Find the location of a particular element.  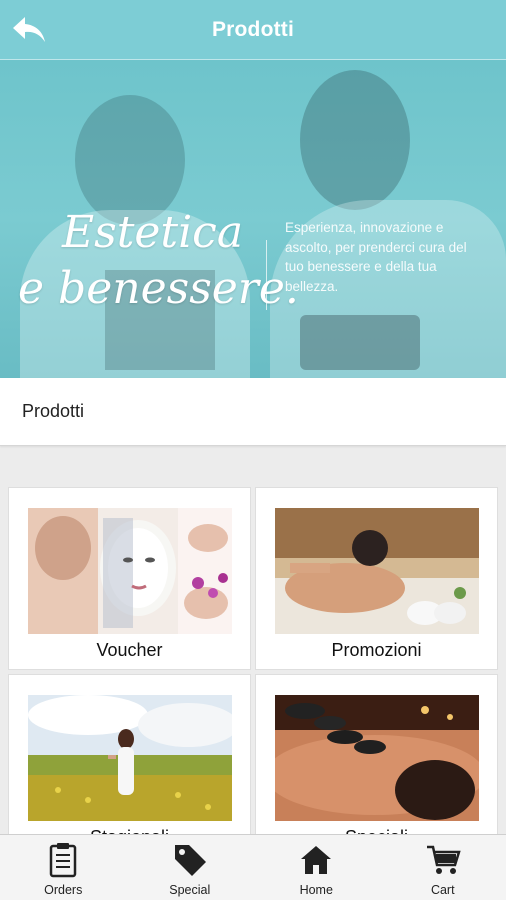

tab-label: Special is located at coordinates (190, 890).